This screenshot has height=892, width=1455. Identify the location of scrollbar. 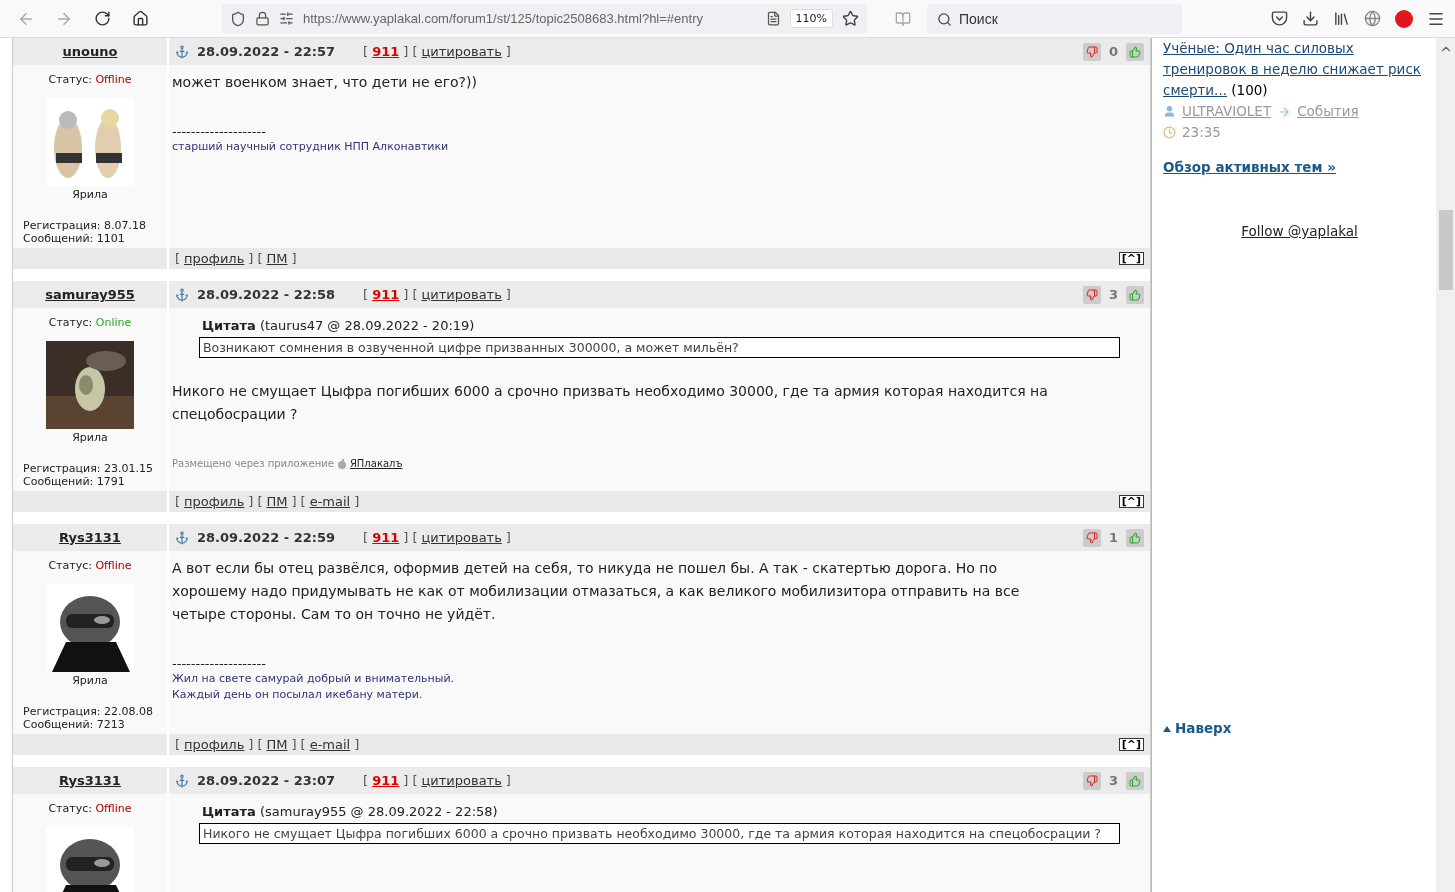
(1445, 465).